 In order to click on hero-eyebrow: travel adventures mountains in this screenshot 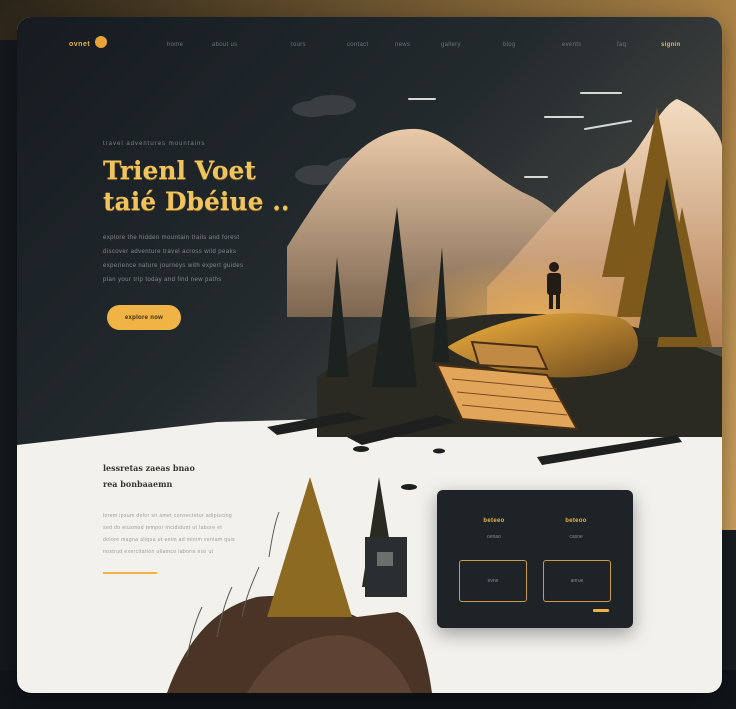, I will do `click(154, 144)`.